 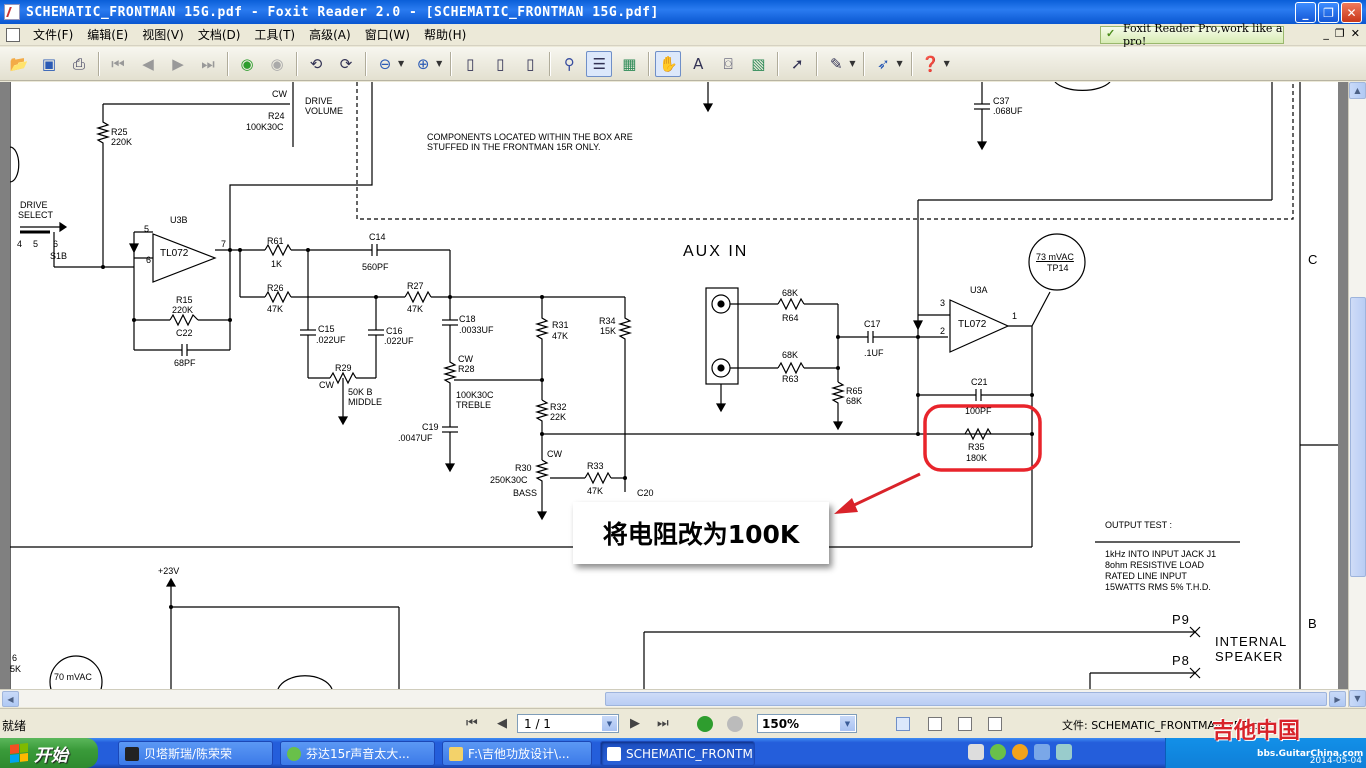 What do you see at coordinates (316, 64) in the screenshot?
I see `rotate-left-icon: ⟲` at bounding box center [316, 64].